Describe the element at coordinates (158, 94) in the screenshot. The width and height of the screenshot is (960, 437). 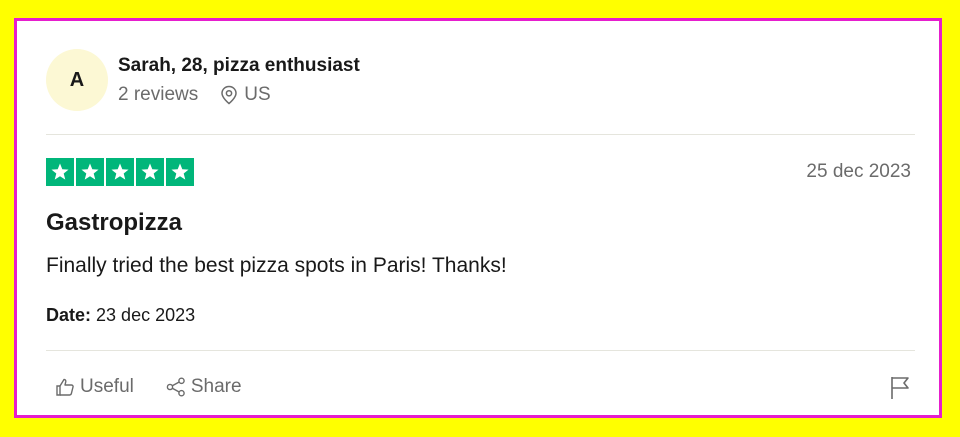
I see `reviews-count: 2 reviews` at that location.